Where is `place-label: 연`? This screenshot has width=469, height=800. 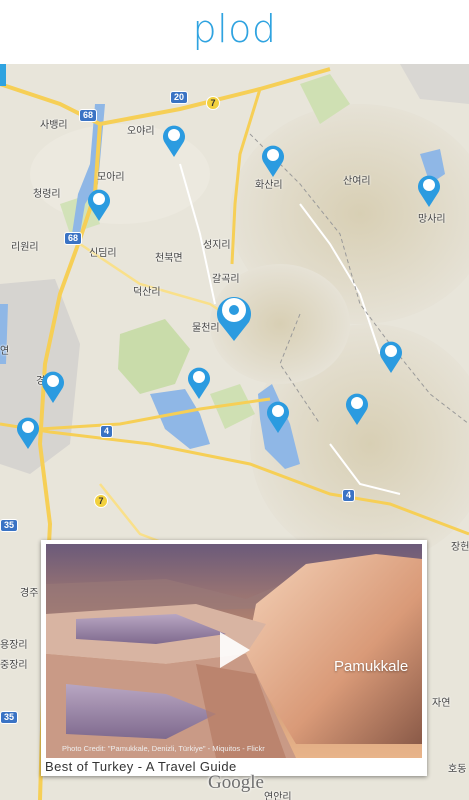
place-label: 연 is located at coordinates (5, 351).